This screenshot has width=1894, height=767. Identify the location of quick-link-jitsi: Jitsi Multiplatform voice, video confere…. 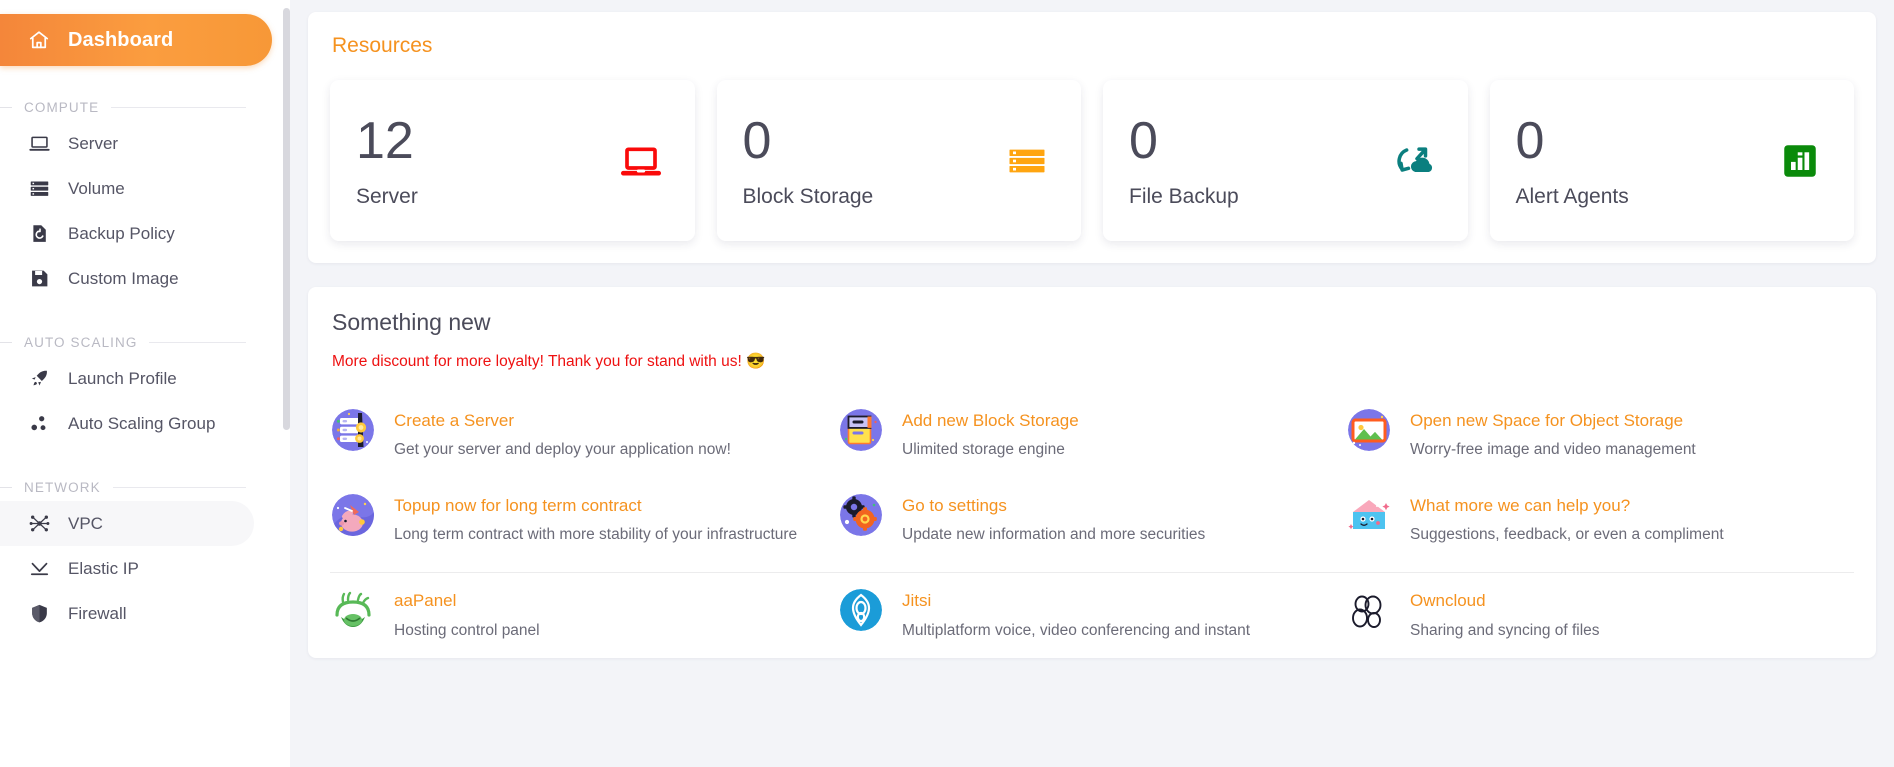
(1092, 615).